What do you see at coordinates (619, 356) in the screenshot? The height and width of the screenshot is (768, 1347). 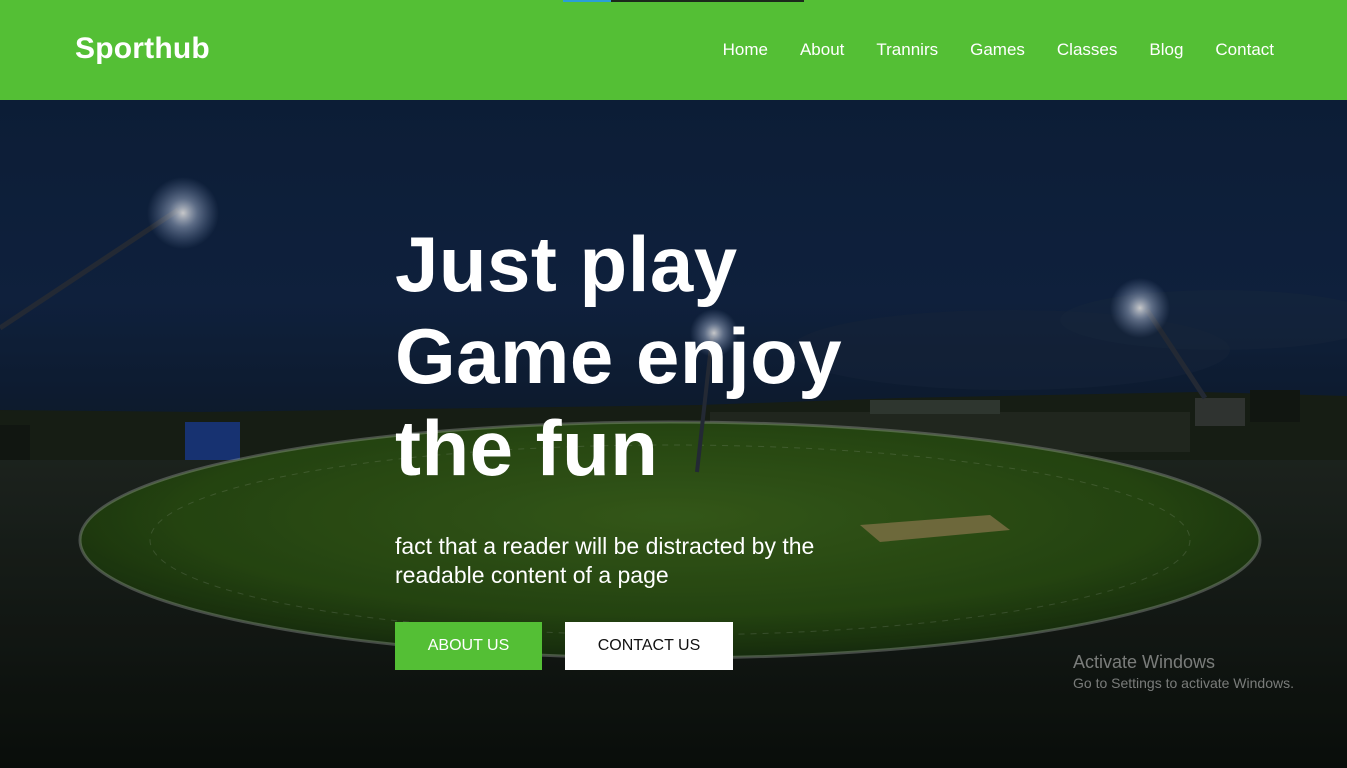 I see `headline-line-2: Game enjoy` at bounding box center [619, 356].